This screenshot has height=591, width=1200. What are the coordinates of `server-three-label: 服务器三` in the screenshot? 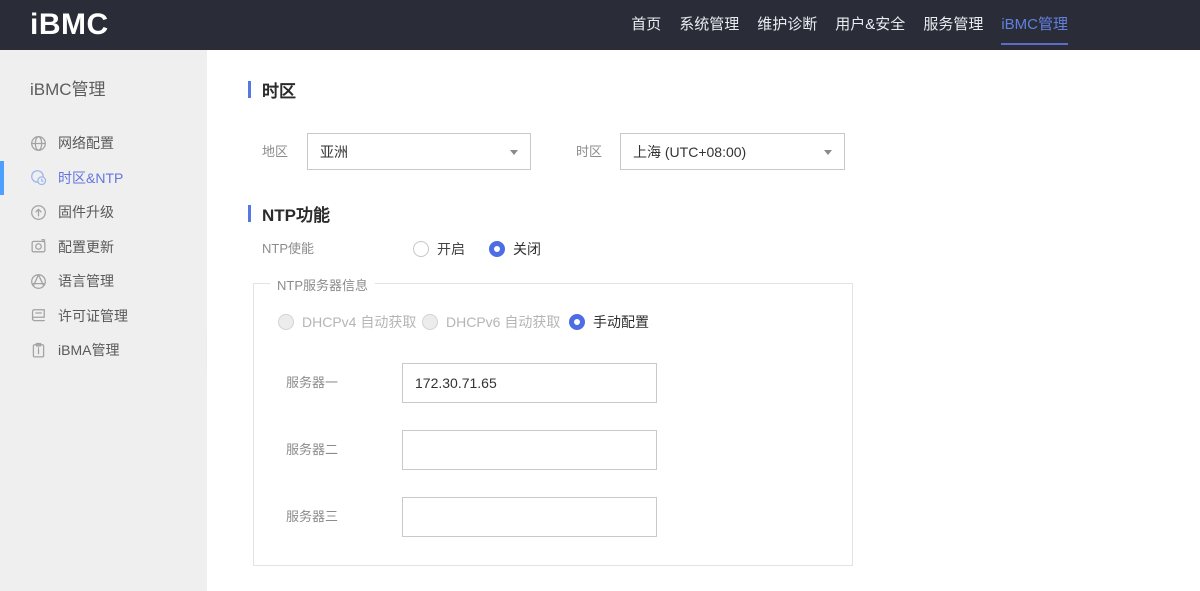 It's located at (312, 516).